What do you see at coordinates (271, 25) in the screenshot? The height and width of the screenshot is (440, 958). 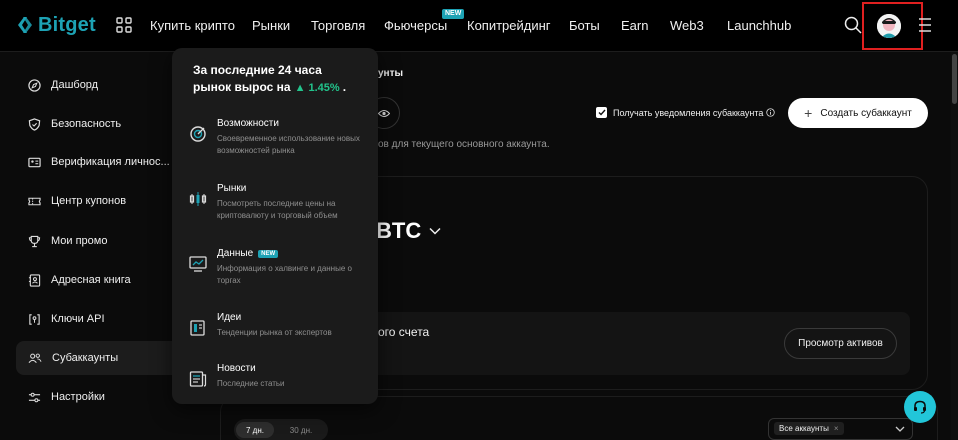 I see `nav-markets: Рынки` at bounding box center [271, 25].